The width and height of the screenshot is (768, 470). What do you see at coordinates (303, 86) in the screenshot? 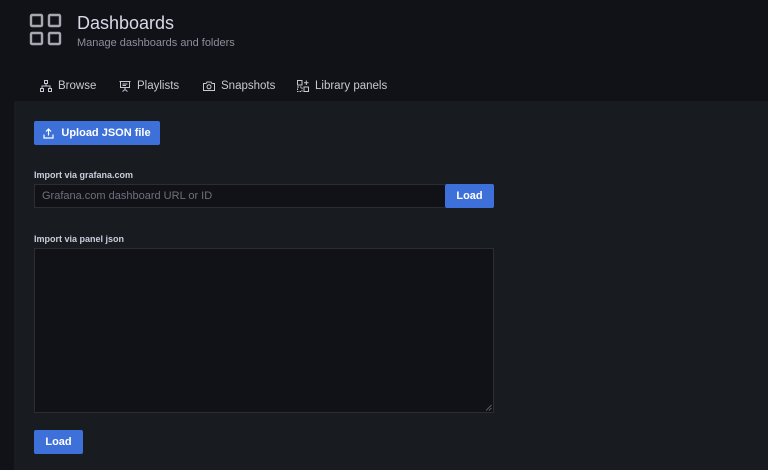
I see `library-panel-icon` at bounding box center [303, 86].